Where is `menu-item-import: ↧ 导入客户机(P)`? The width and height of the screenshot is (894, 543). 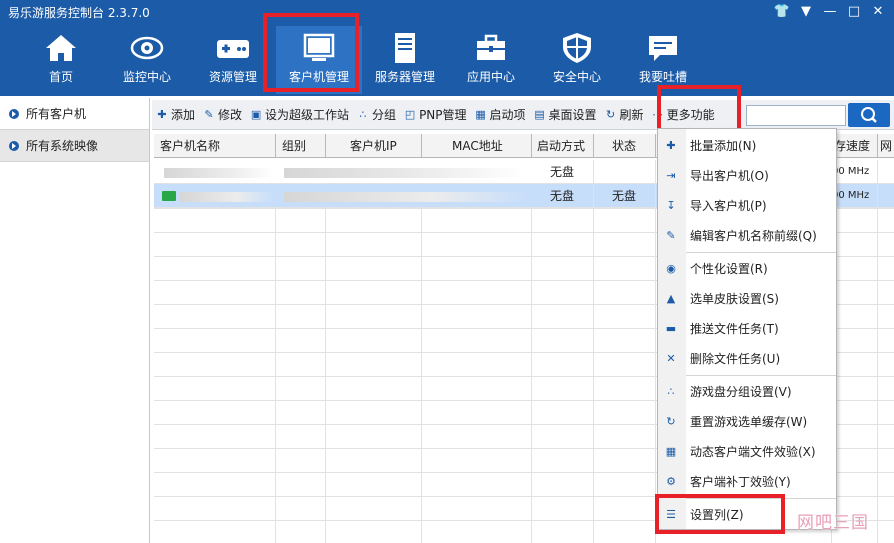
menu-item-import: ↧ 导入客户机(P) is located at coordinates (747, 206).